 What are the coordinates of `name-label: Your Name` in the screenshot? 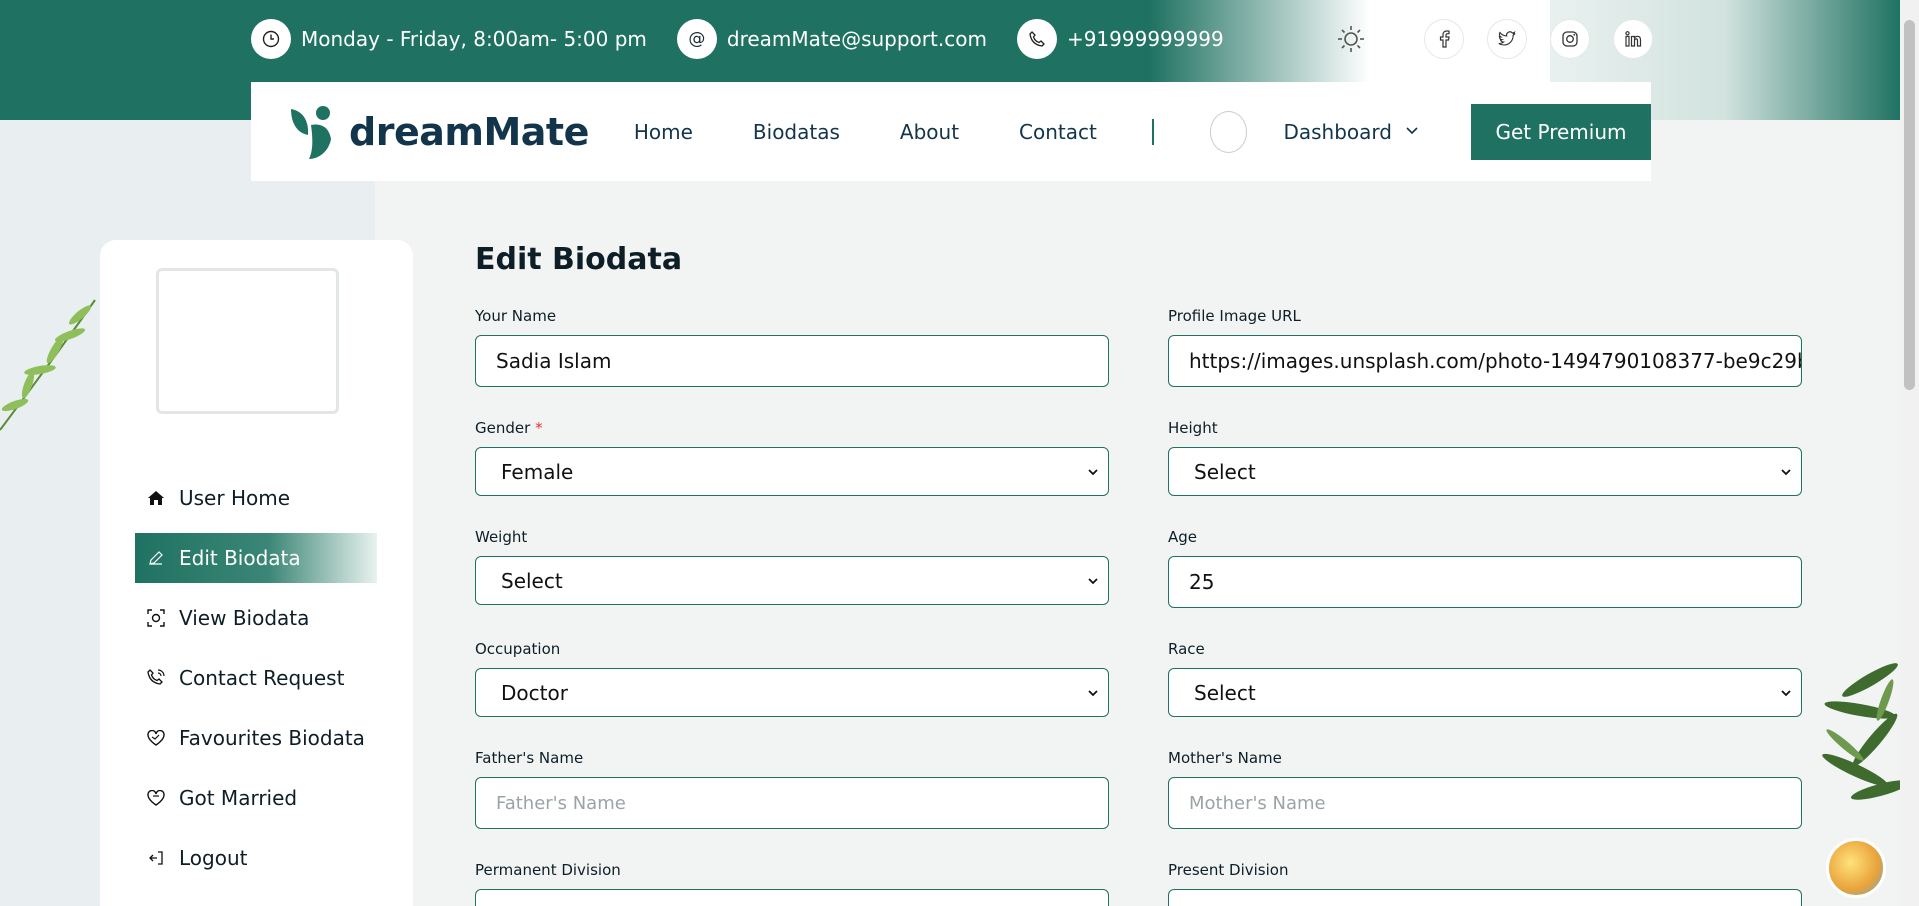 It's located at (516, 316).